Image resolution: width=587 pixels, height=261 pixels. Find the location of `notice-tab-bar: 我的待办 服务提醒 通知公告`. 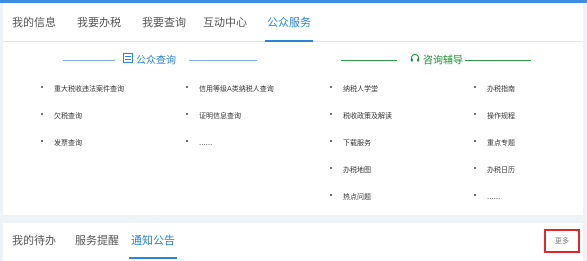

notice-tab-bar: 我的待办 服务提醒 通知公告 is located at coordinates (293, 242).